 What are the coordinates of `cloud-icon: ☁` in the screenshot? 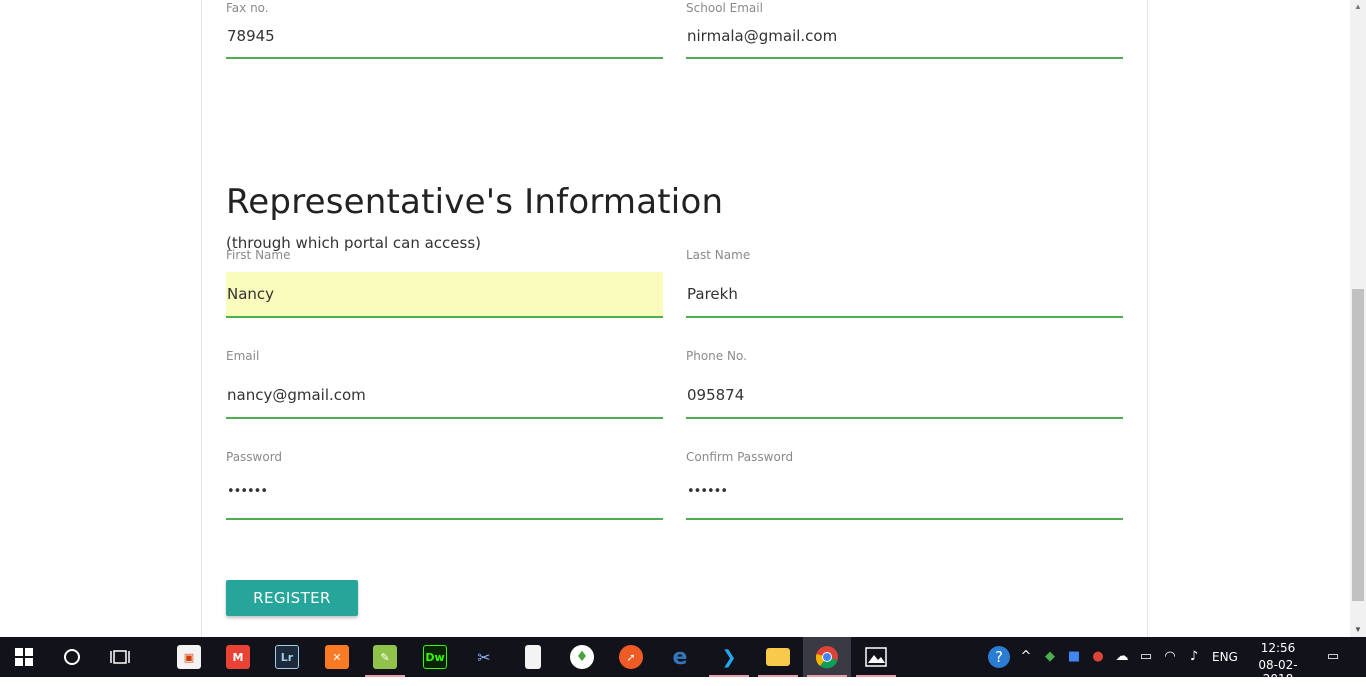 It's located at (1122, 657).